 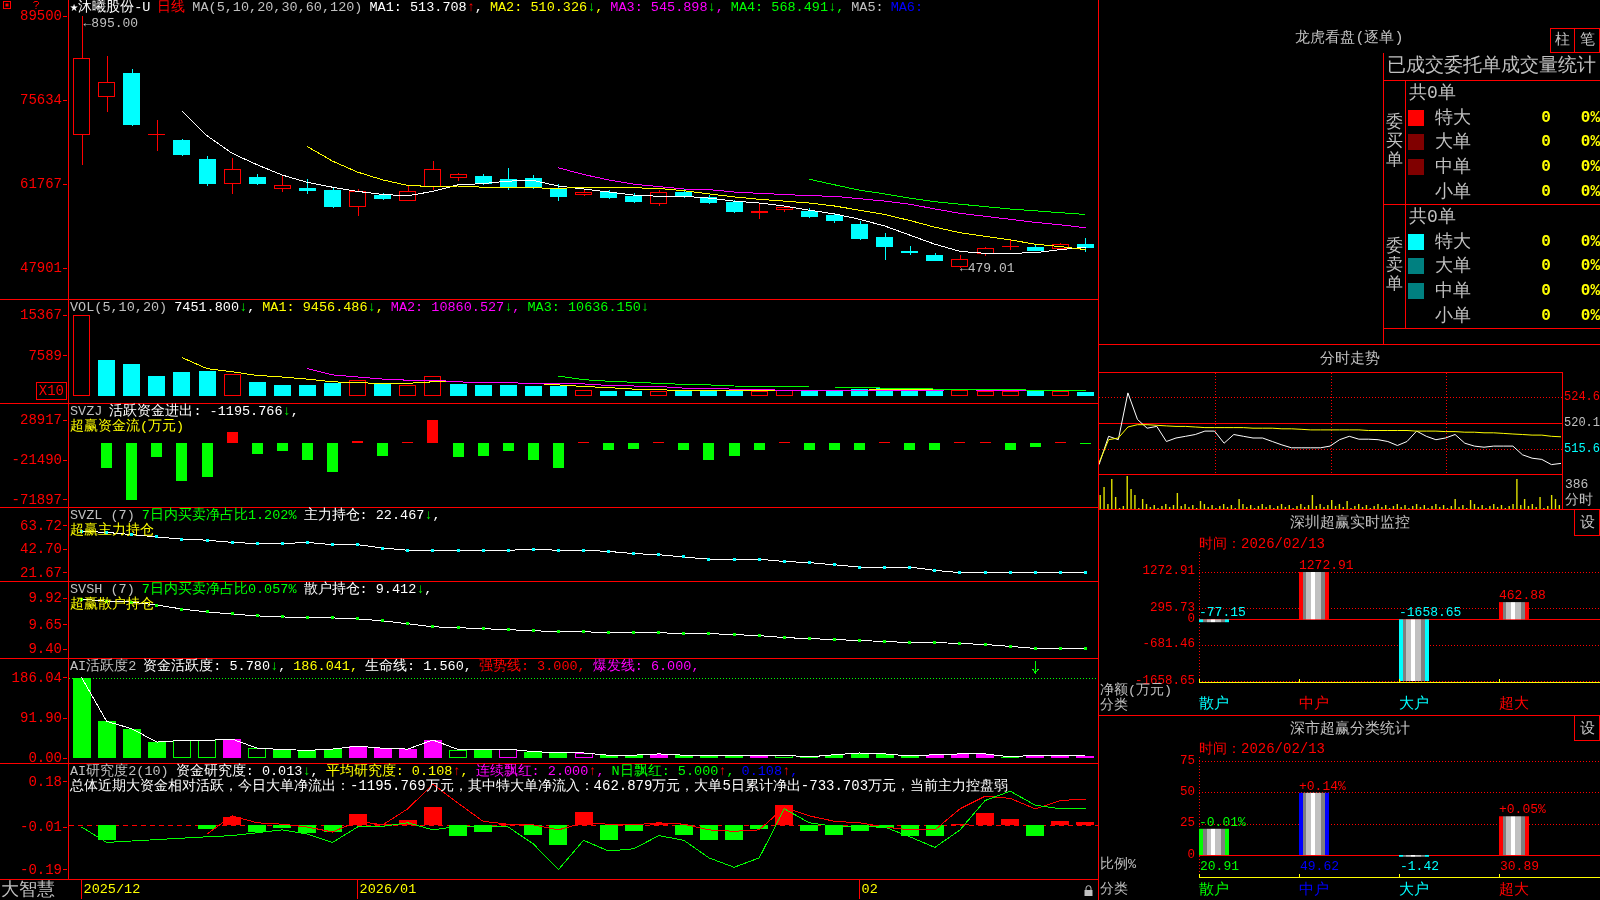 I want to click on category-label: 散户, so click(x=1214, y=704).